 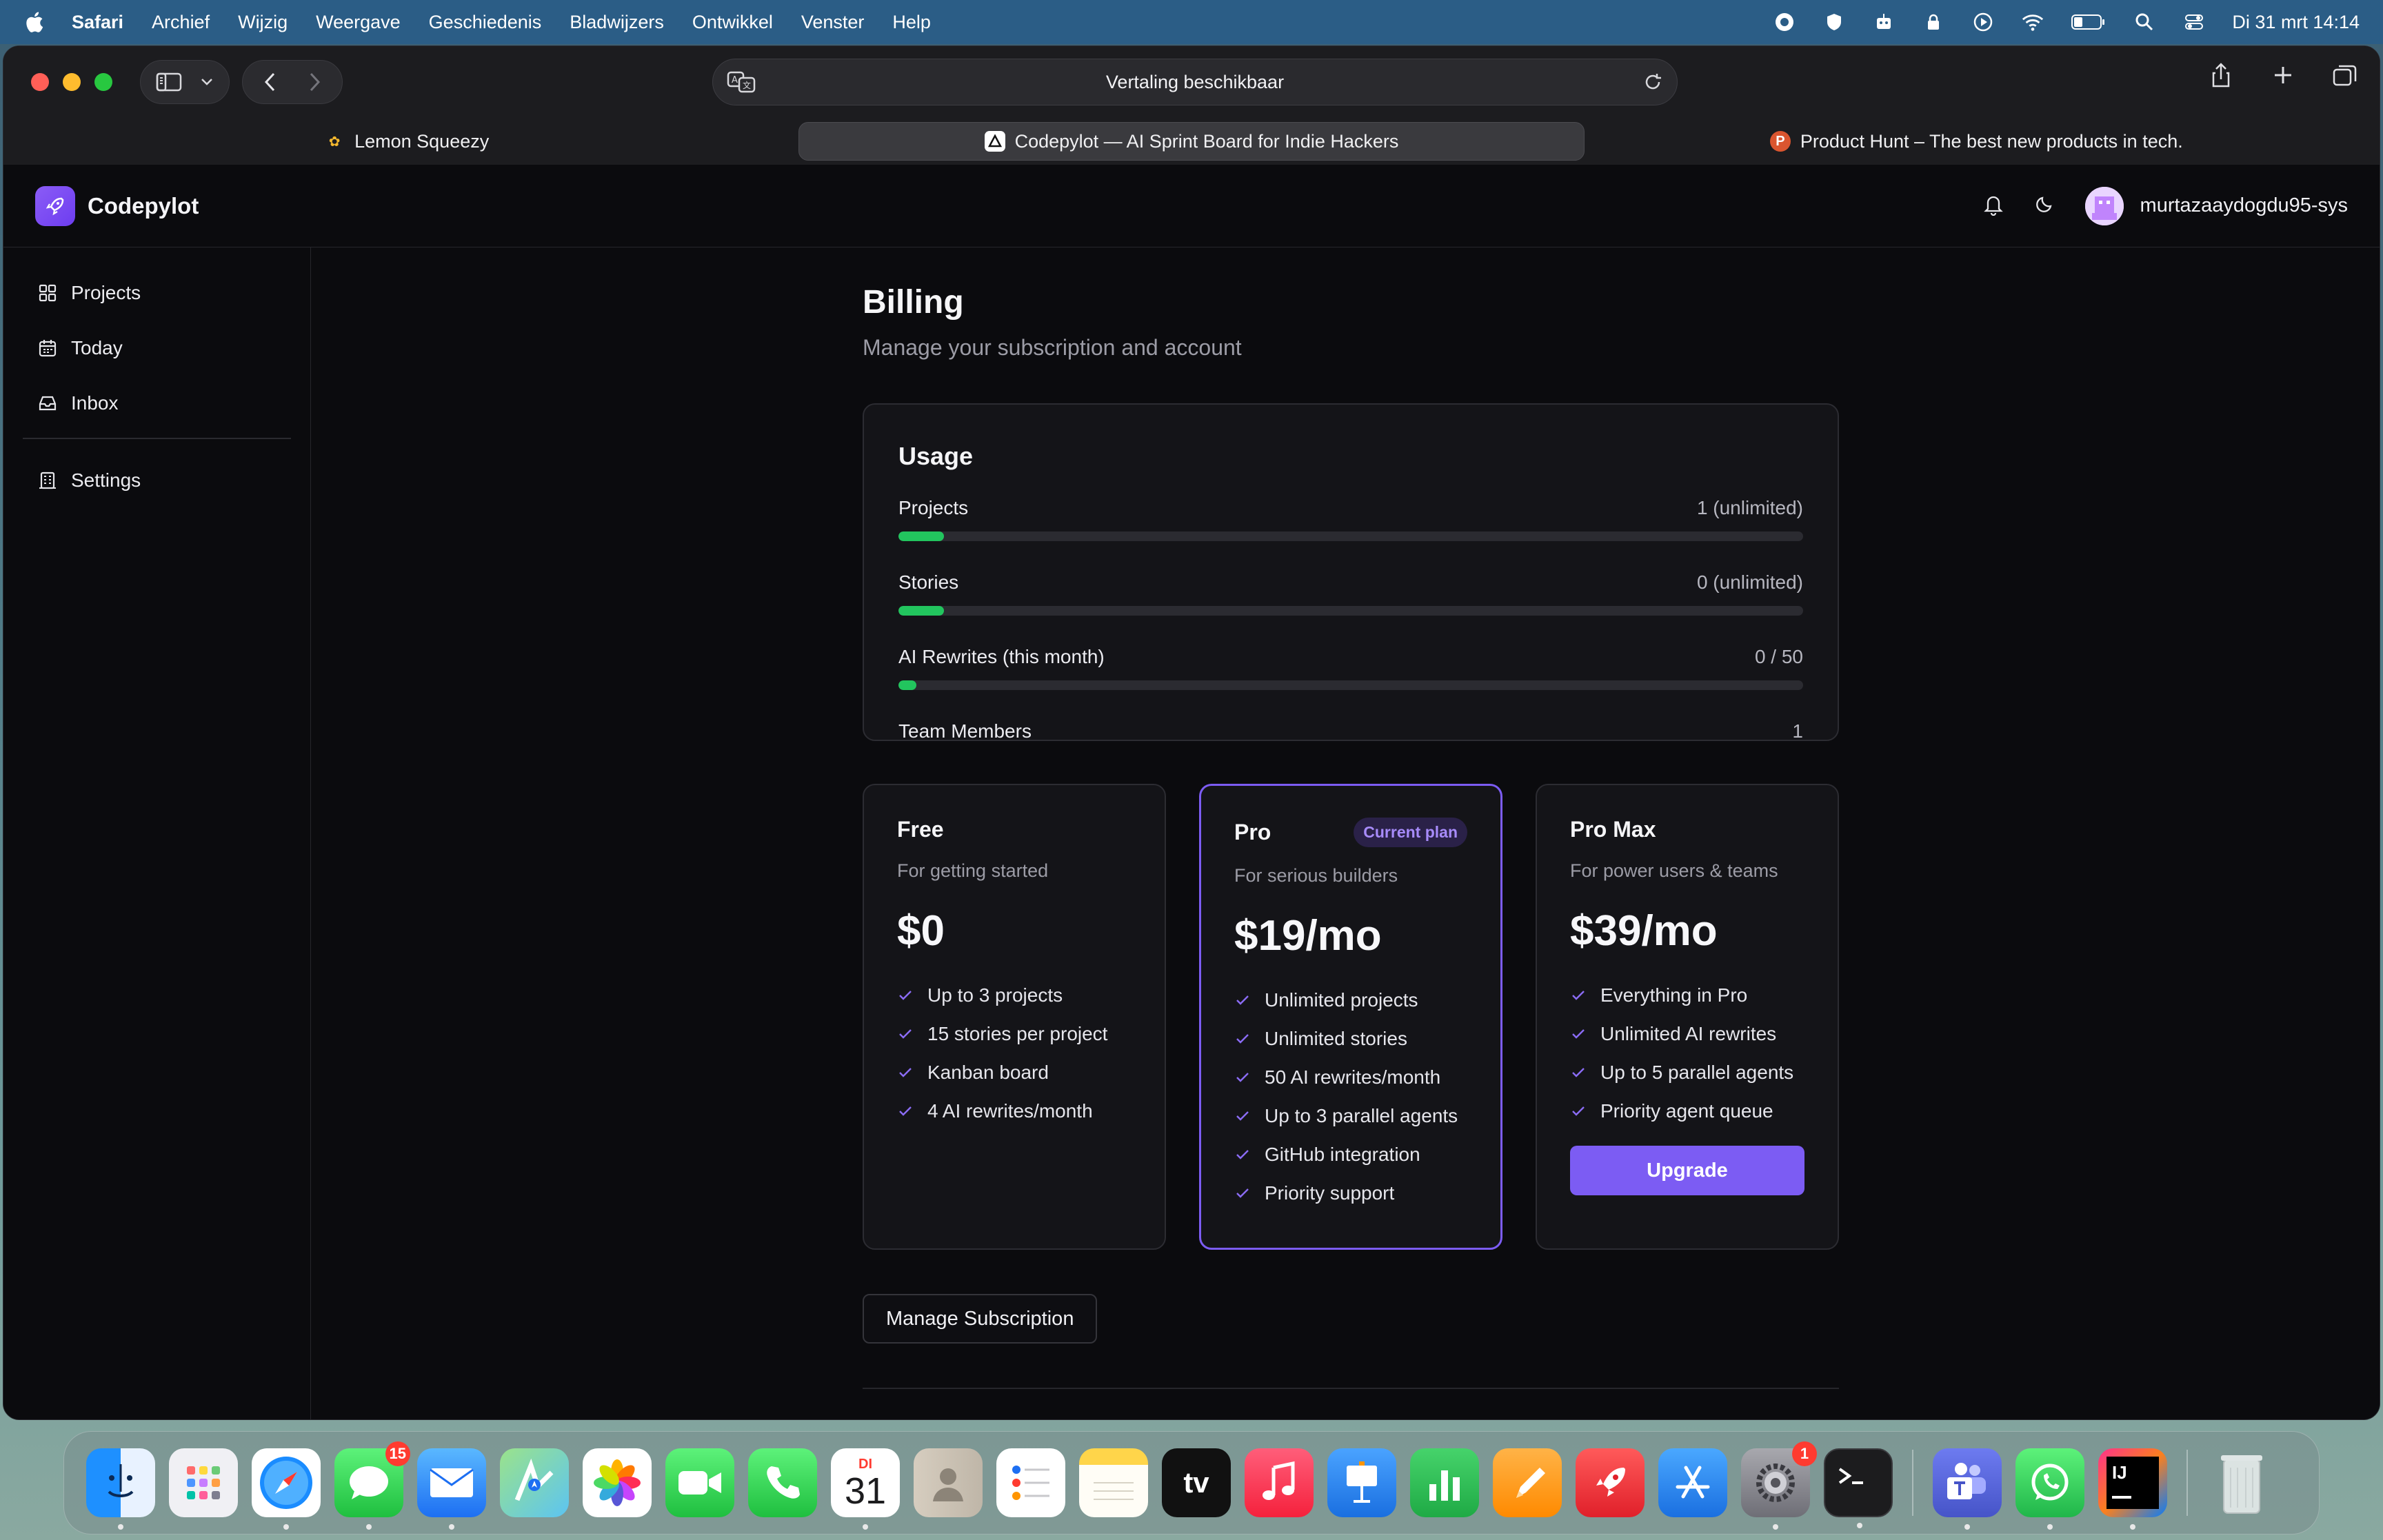 I want to click on upgrade-button: Upgrade, so click(x=1687, y=1171).